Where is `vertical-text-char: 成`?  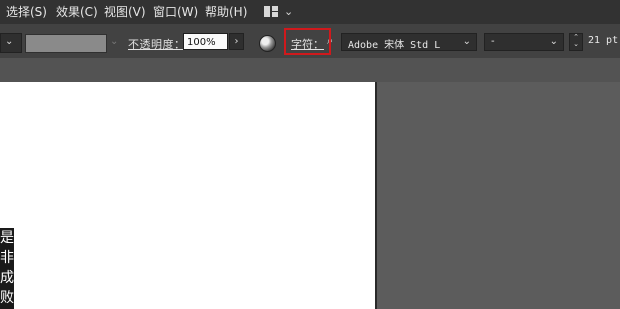
vertical-text-char: 成 is located at coordinates (7, 278).